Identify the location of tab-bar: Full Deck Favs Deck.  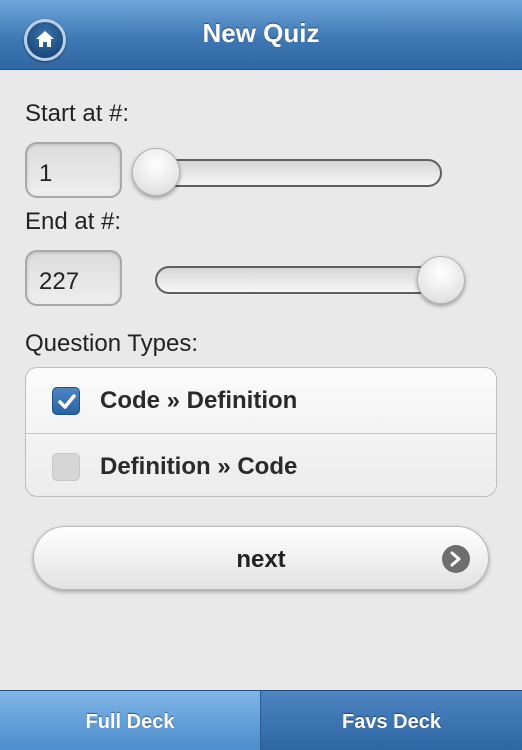
(261, 720).